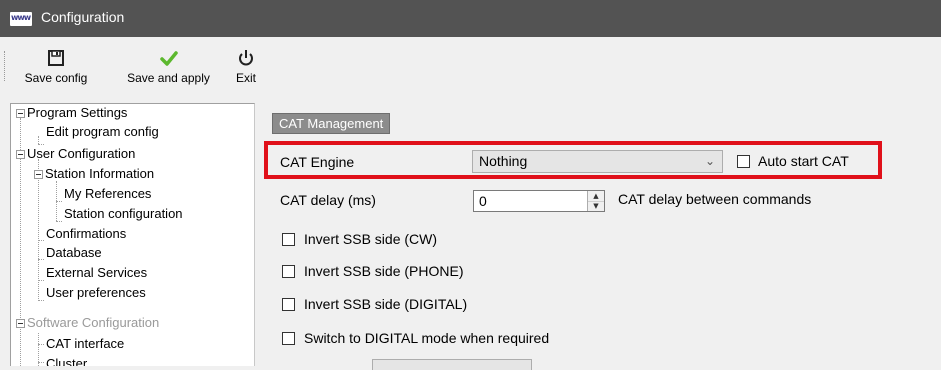  I want to click on switch-digital-label: Switch to DIGITAL mode when required, so click(427, 338).